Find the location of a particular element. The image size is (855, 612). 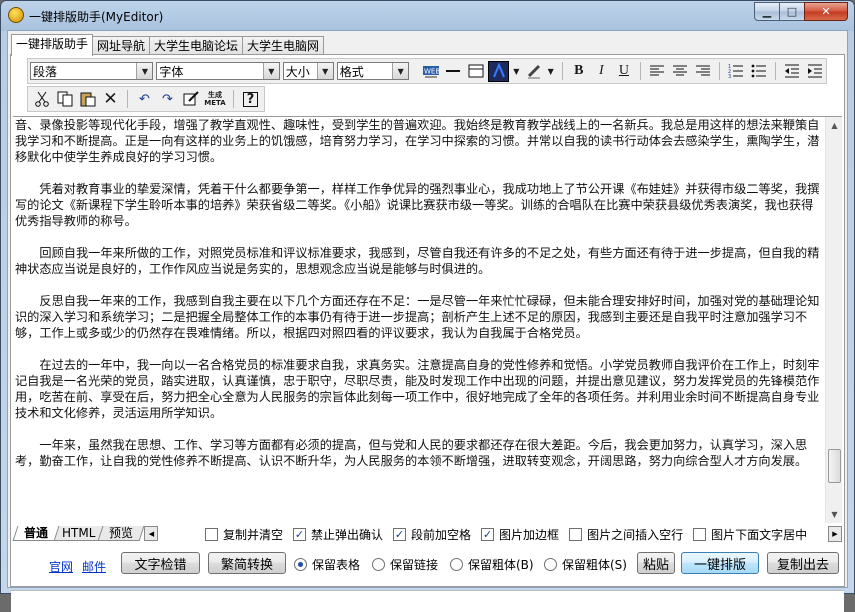

mode-tab-normal: 普通 is located at coordinates (36, 533).